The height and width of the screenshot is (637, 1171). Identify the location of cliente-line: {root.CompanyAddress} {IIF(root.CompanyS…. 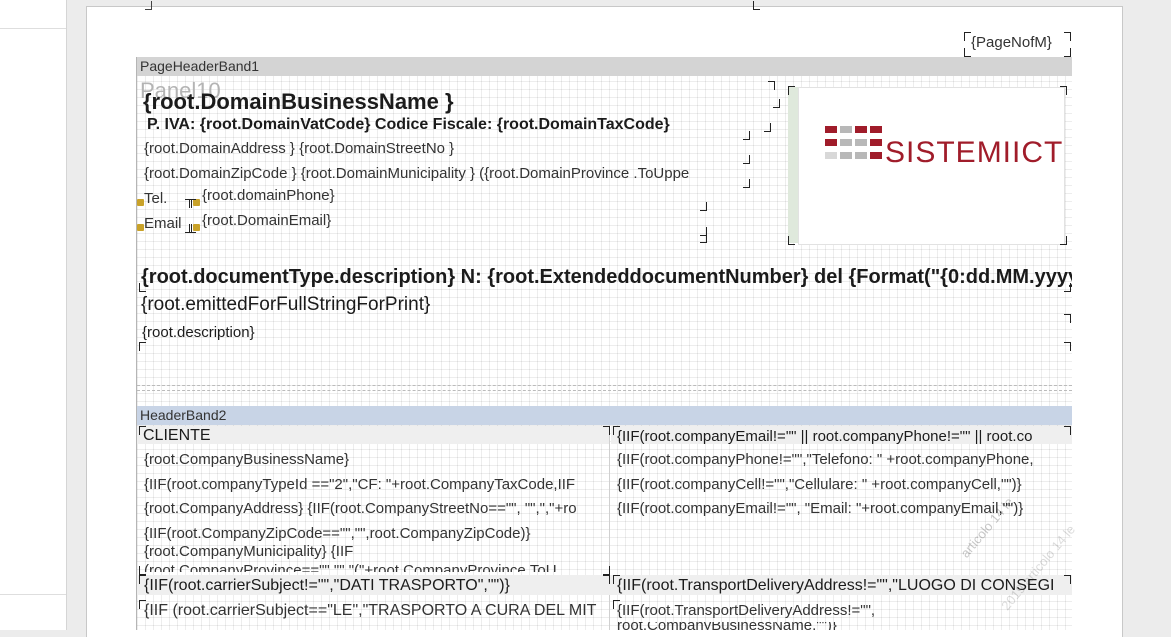
(376, 508).